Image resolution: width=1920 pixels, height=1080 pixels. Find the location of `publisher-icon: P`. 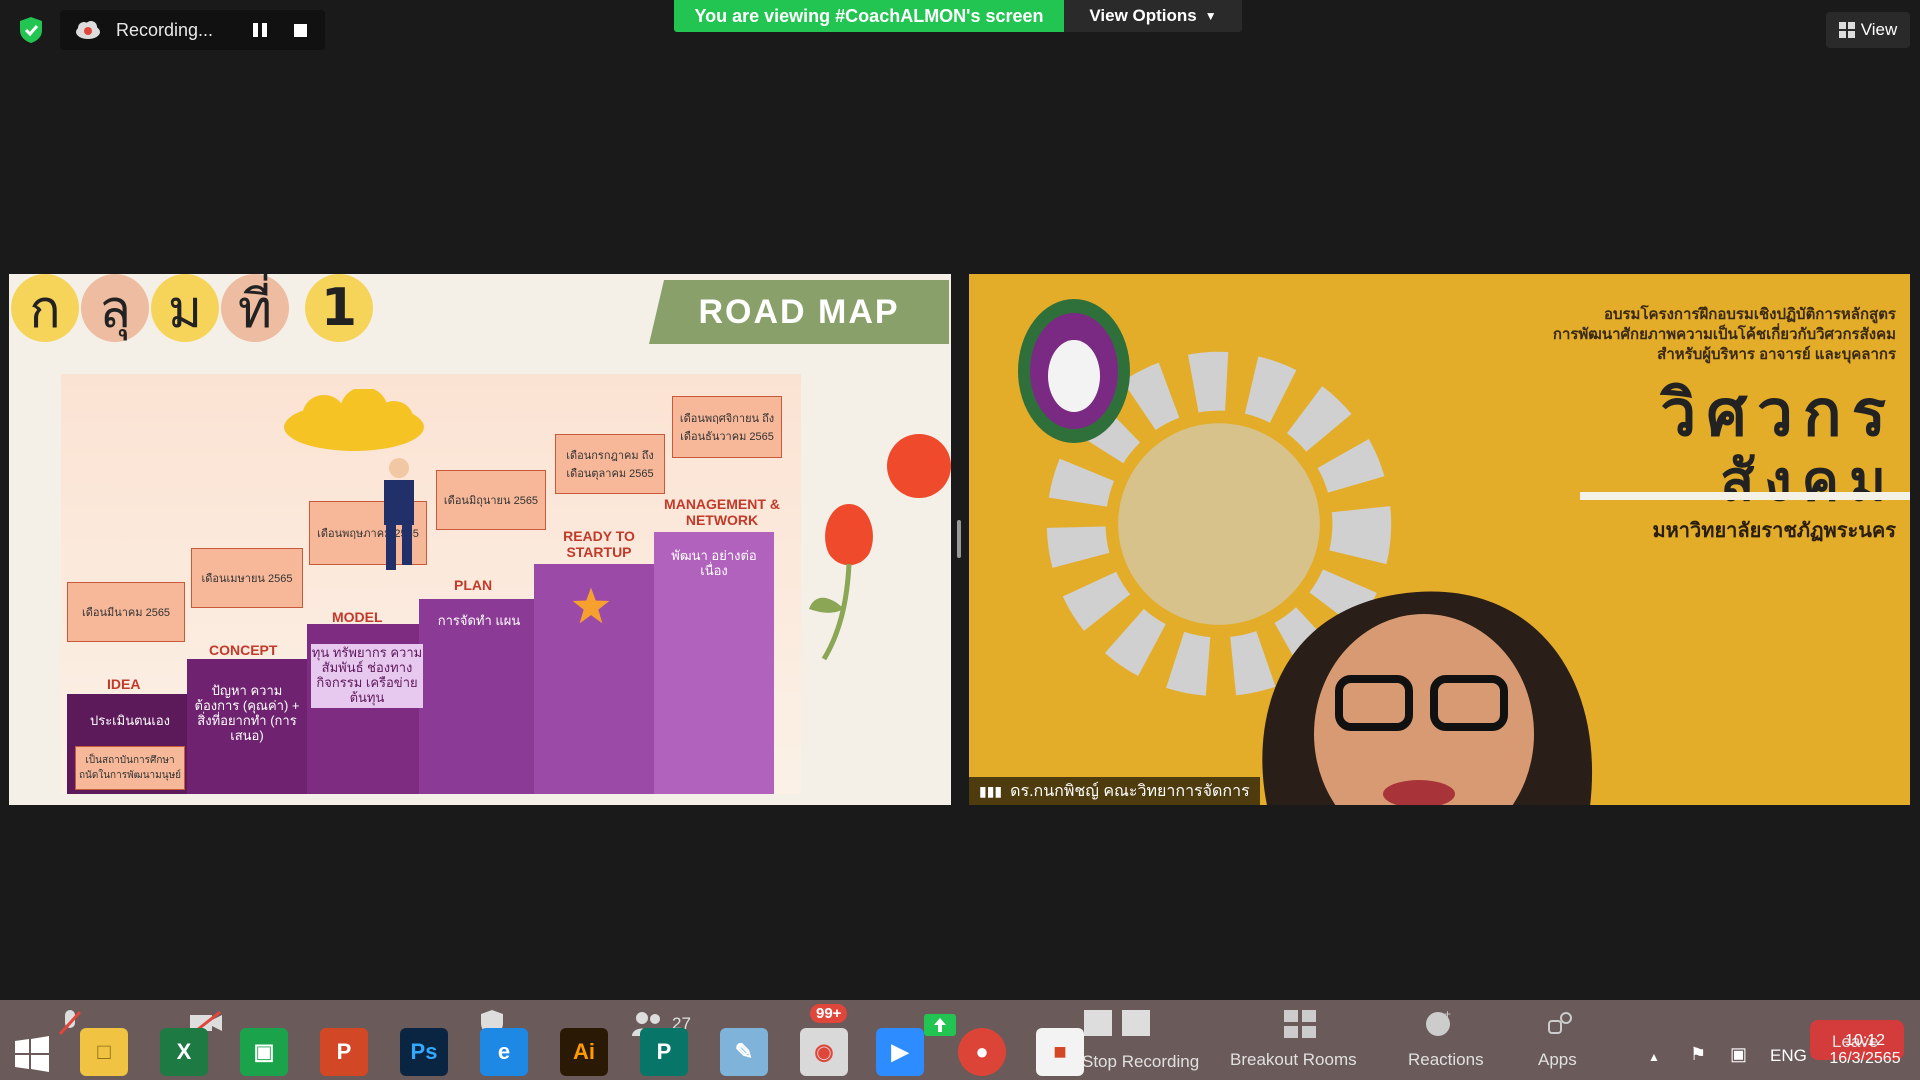

publisher-icon: P is located at coordinates (664, 1052).